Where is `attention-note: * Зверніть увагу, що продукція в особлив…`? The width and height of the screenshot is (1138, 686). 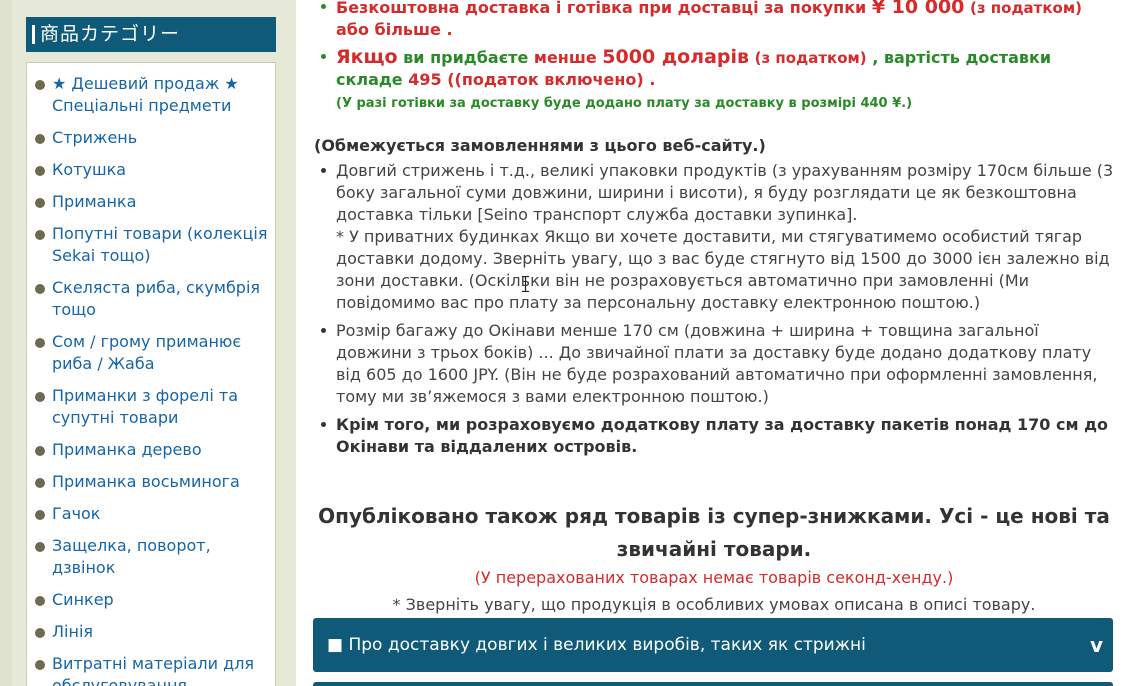 attention-note: * Зверніть увагу, що продукція в особлив… is located at coordinates (714, 604).